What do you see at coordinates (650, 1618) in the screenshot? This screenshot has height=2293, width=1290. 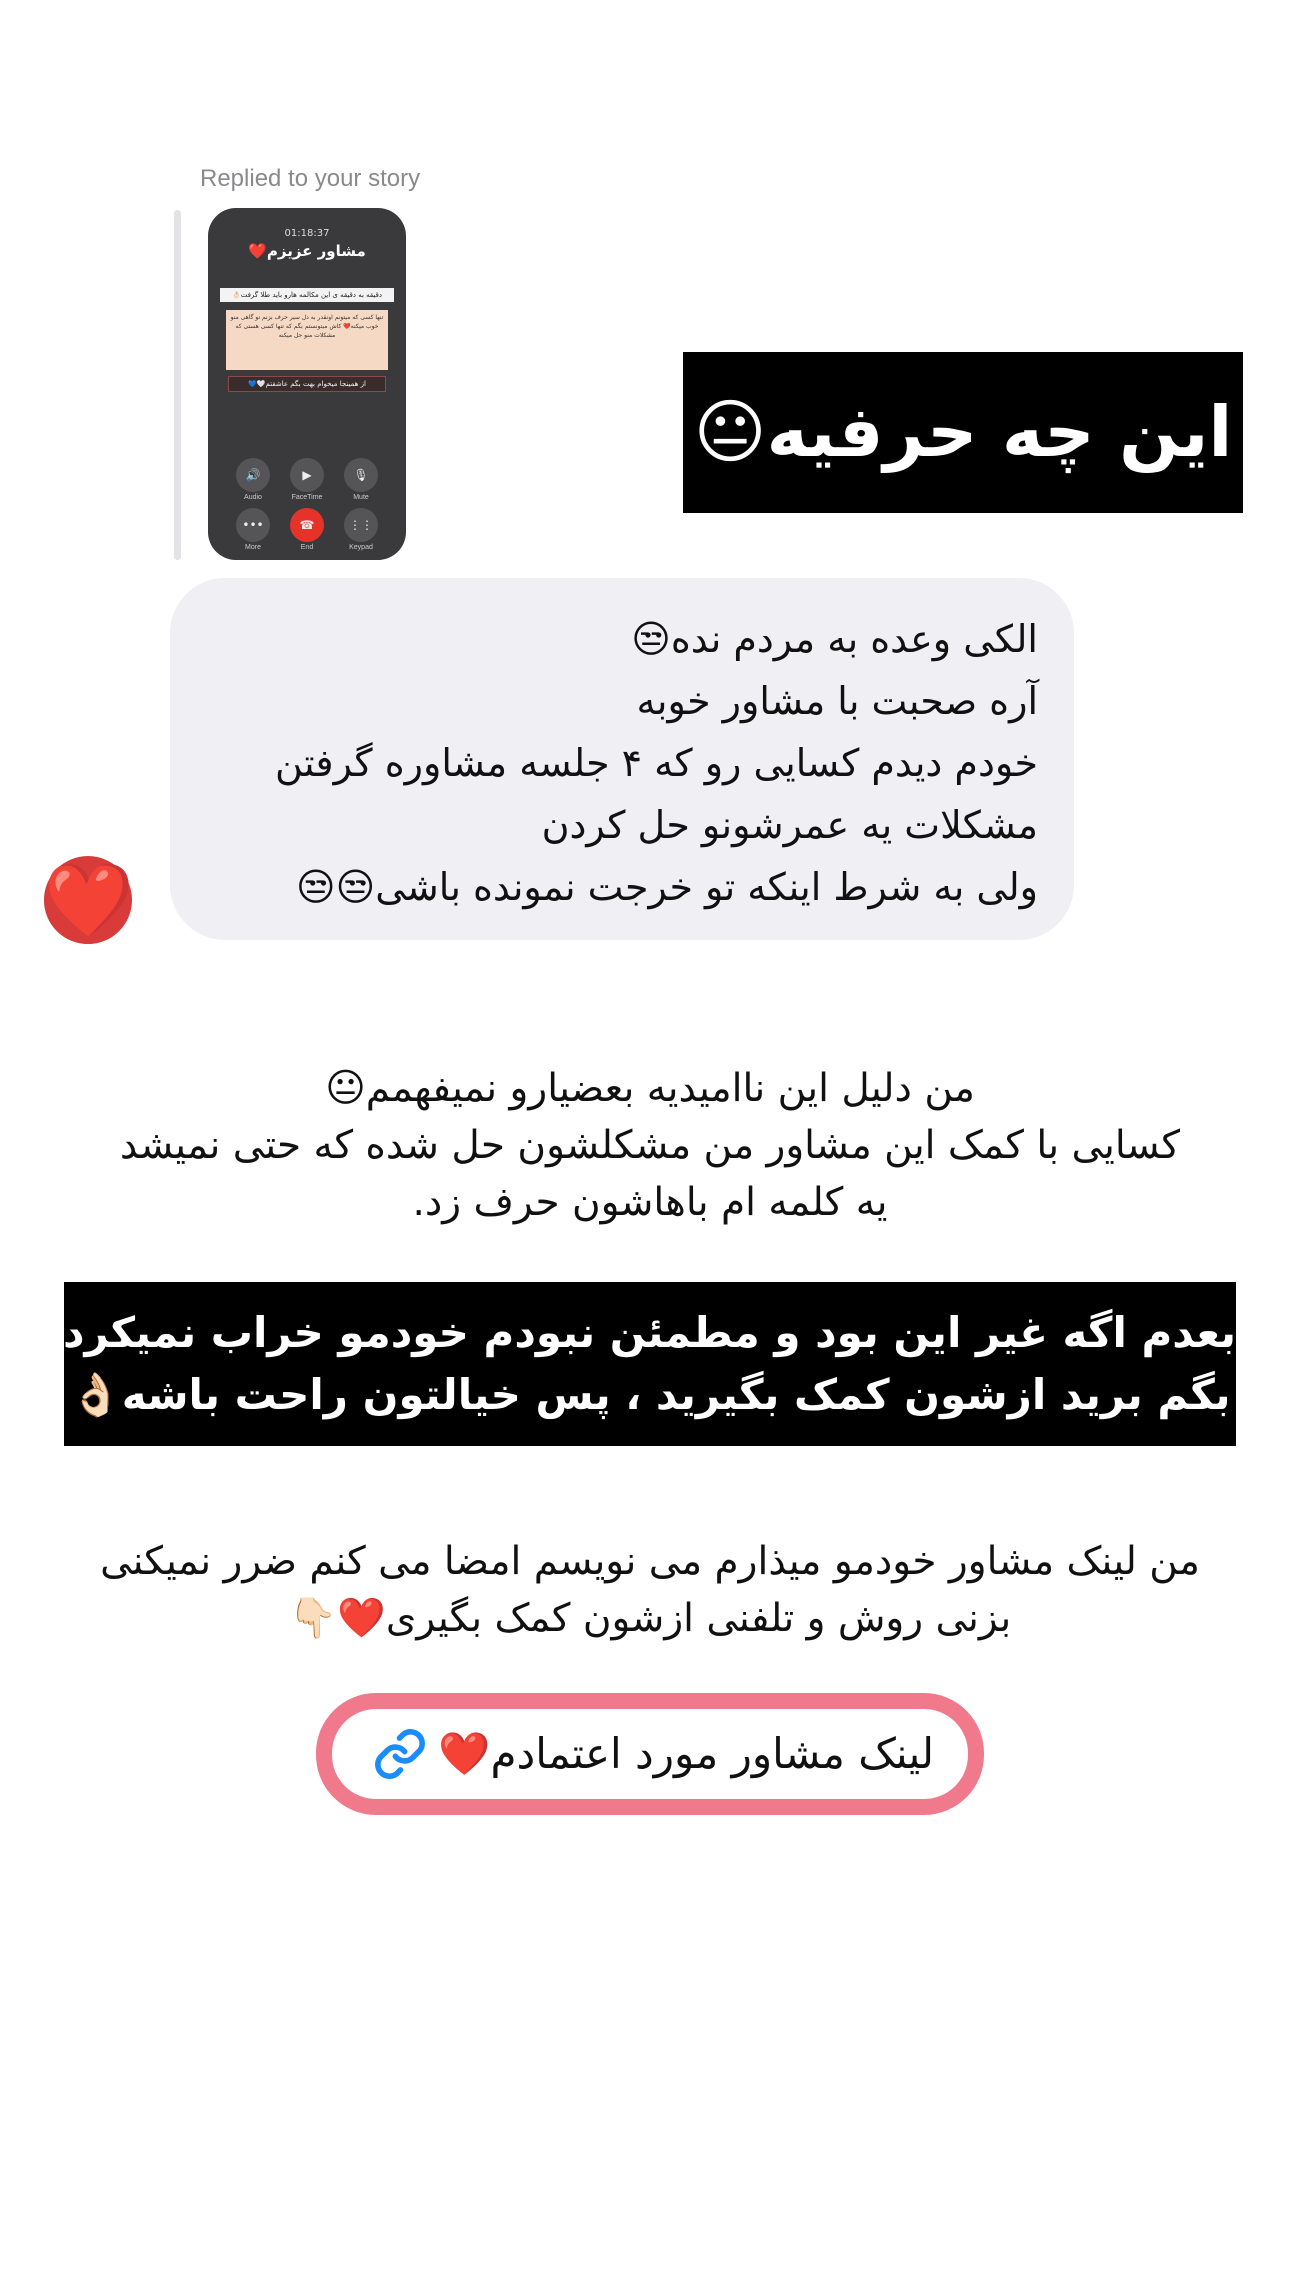 I see `caption-line: بزنی روش و تلفنی ازشون کمک بگیری❤️👇🏻` at bounding box center [650, 1618].